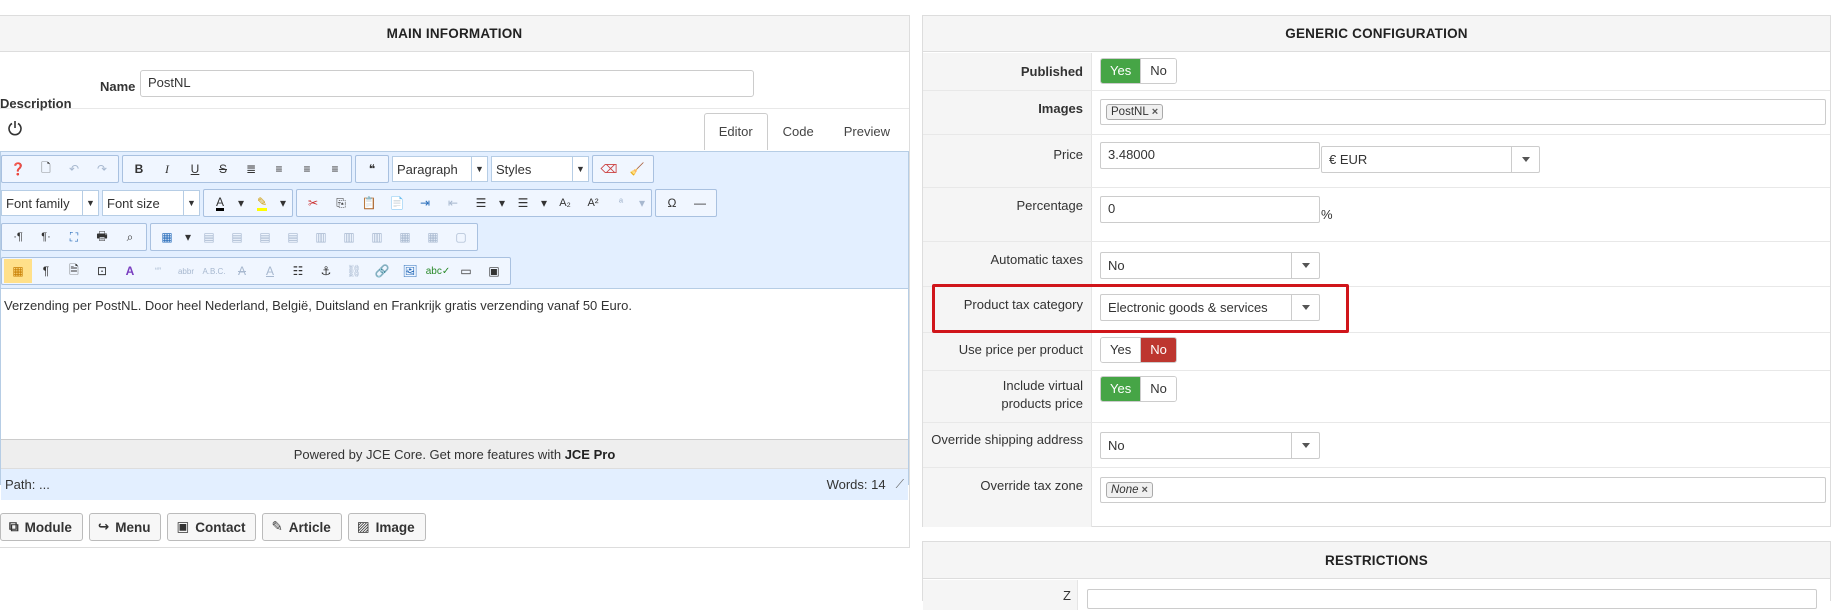 The image size is (1831, 610). What do you see at coordinates (1158, 389) in the screenshot?
I see `include-virtual-no: No` at bounding box center [1158, 389].